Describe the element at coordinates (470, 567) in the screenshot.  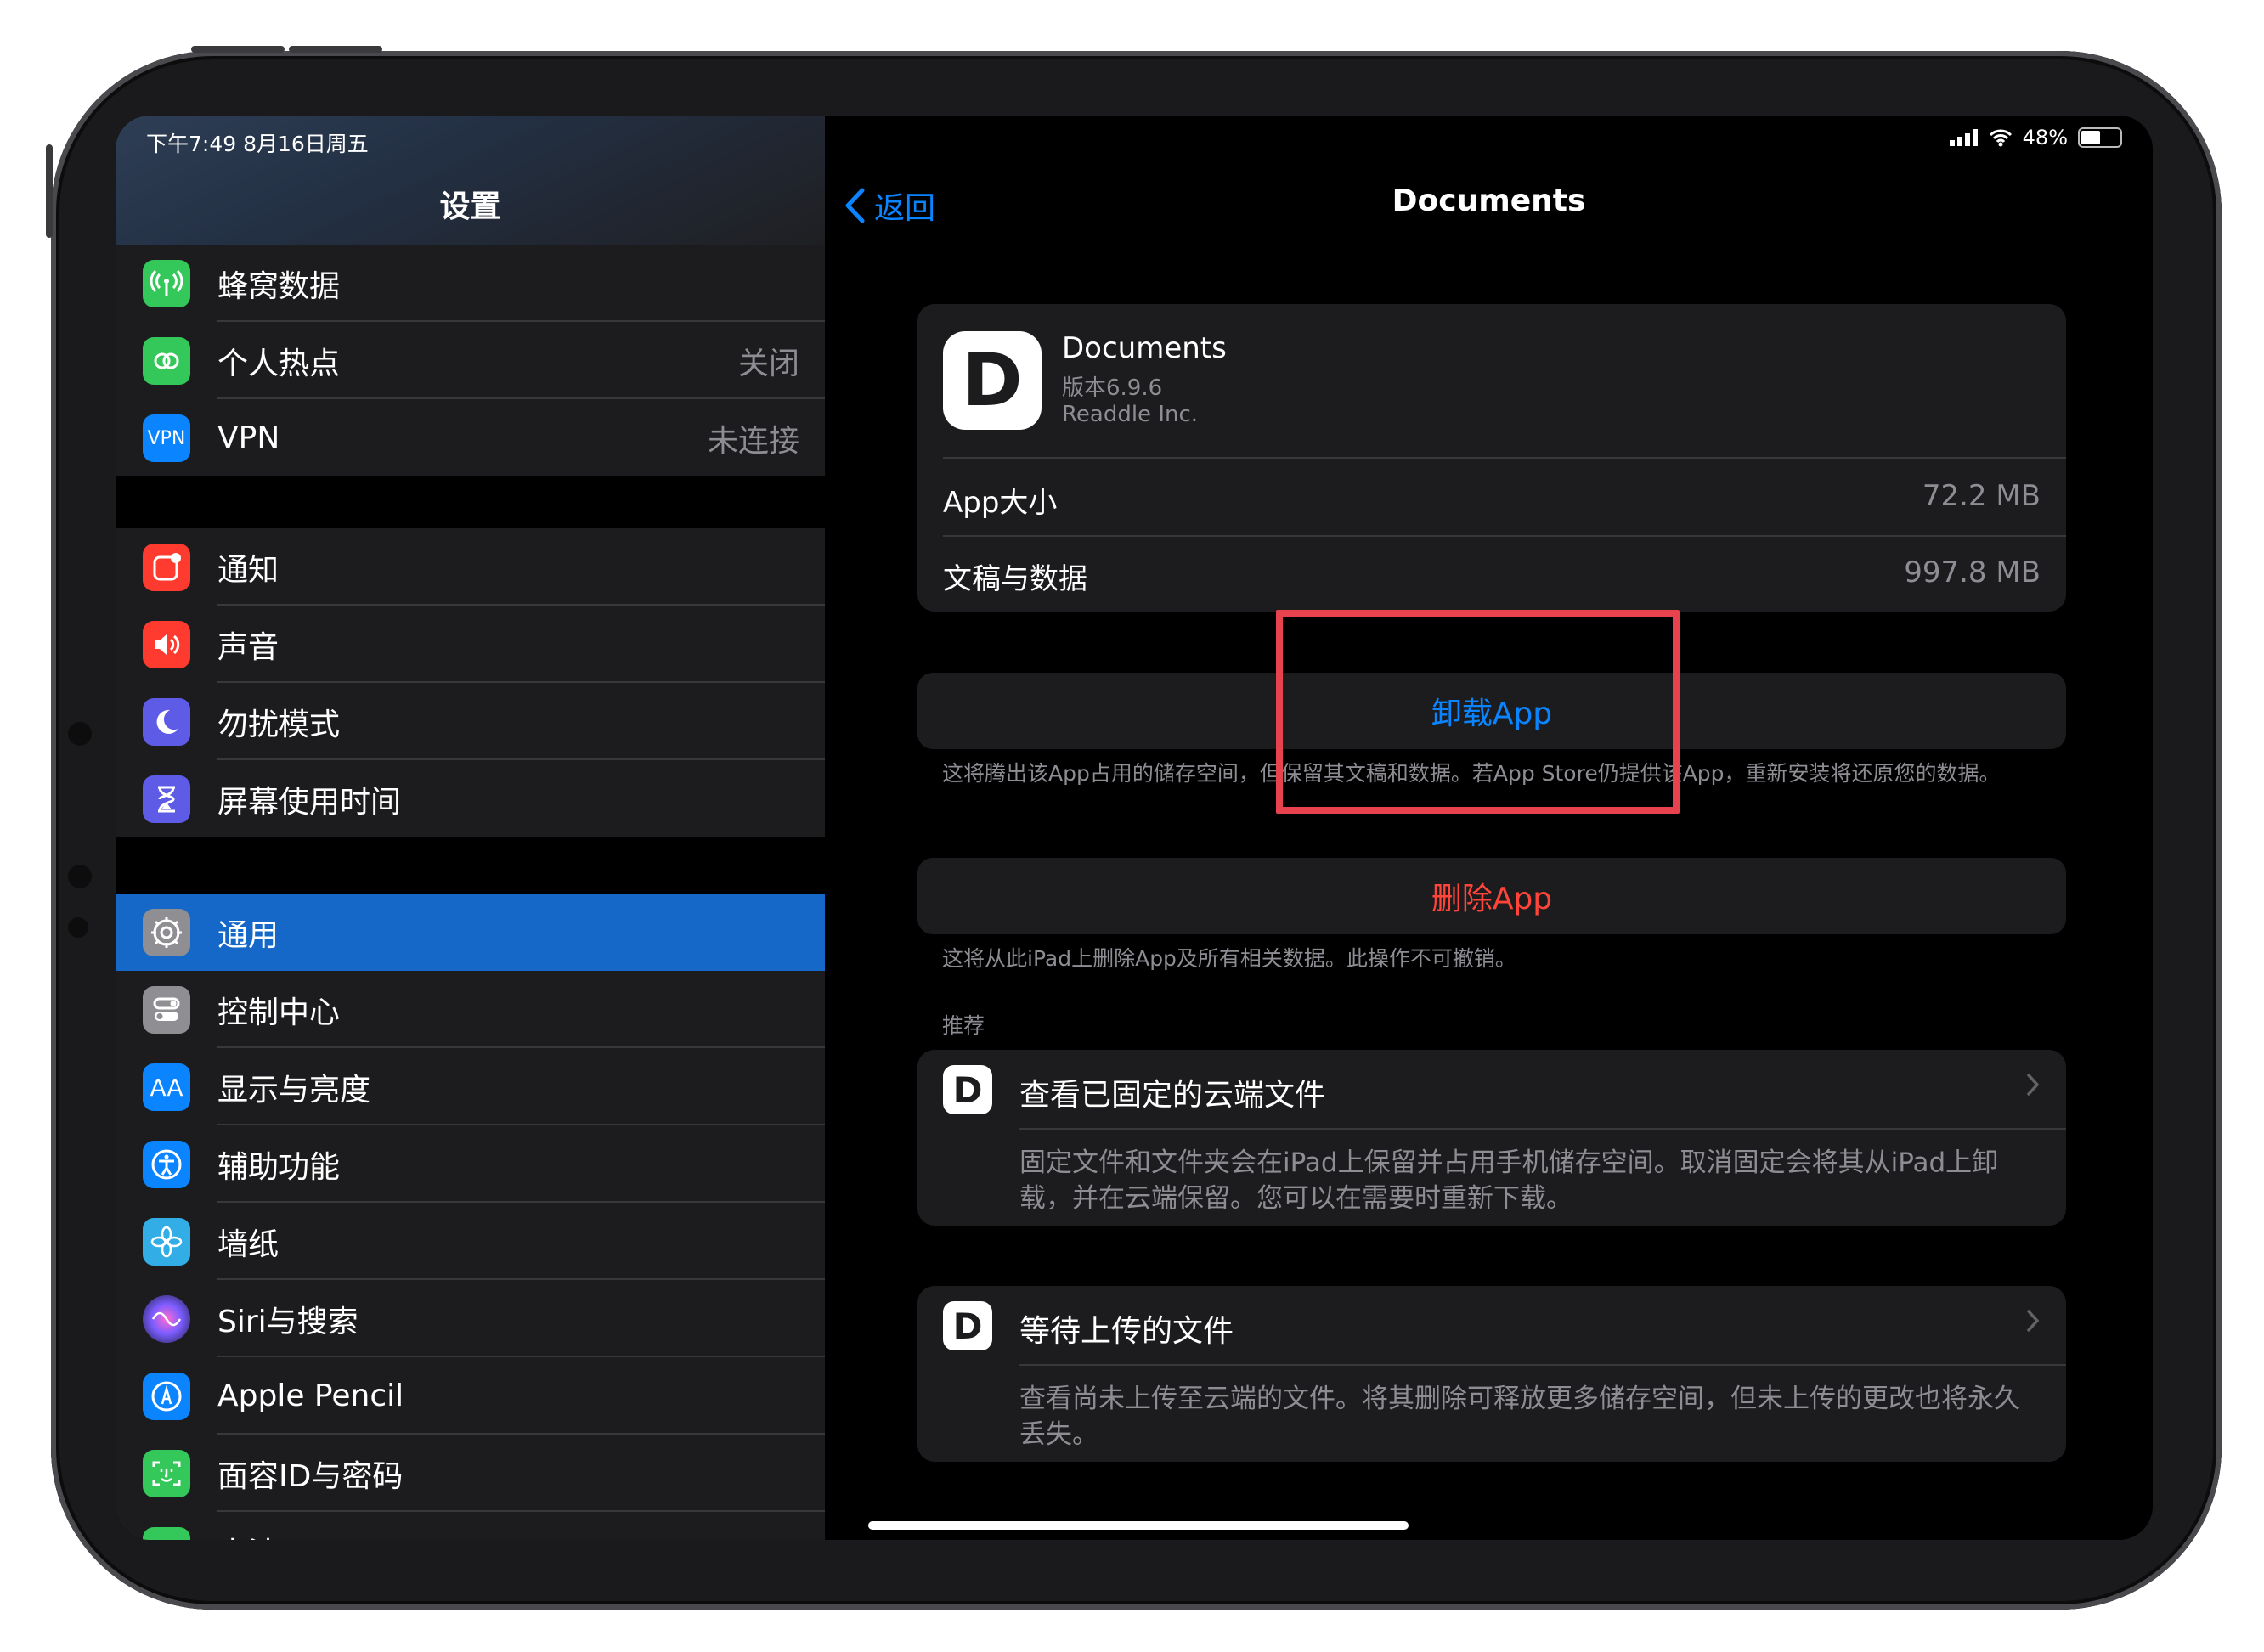
I see `sidebar-item-notifications: 通知` at that location.